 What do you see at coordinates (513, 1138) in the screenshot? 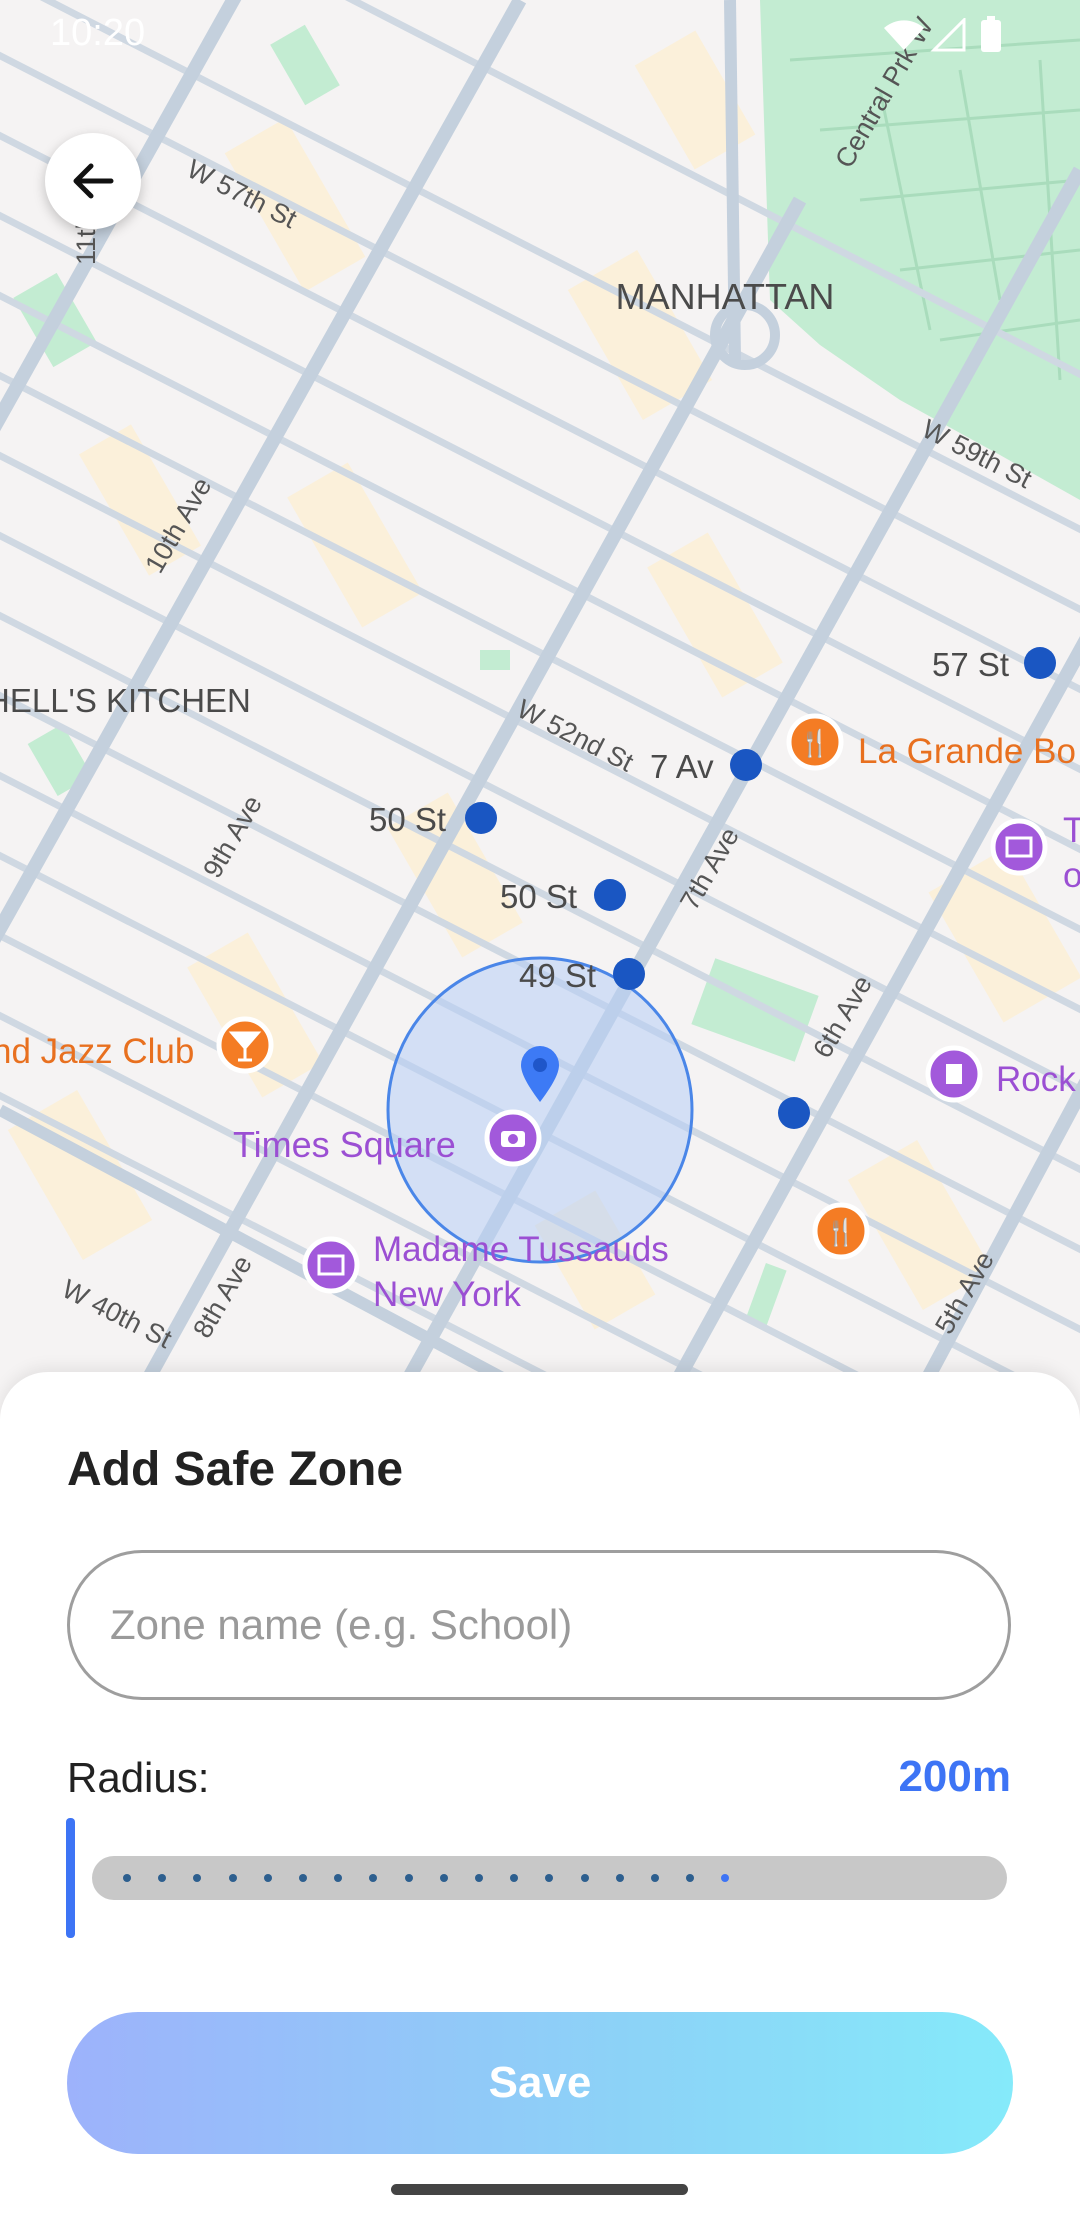
I see `camera-icon` at bounding box center [513, 1138].